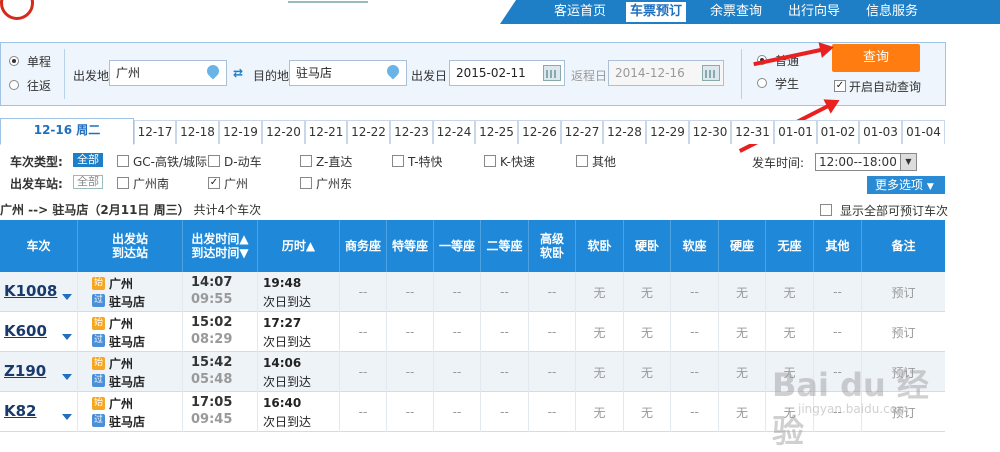 The image size is (1000, 452). I want to click on one-way-radio, so click(14, 61).